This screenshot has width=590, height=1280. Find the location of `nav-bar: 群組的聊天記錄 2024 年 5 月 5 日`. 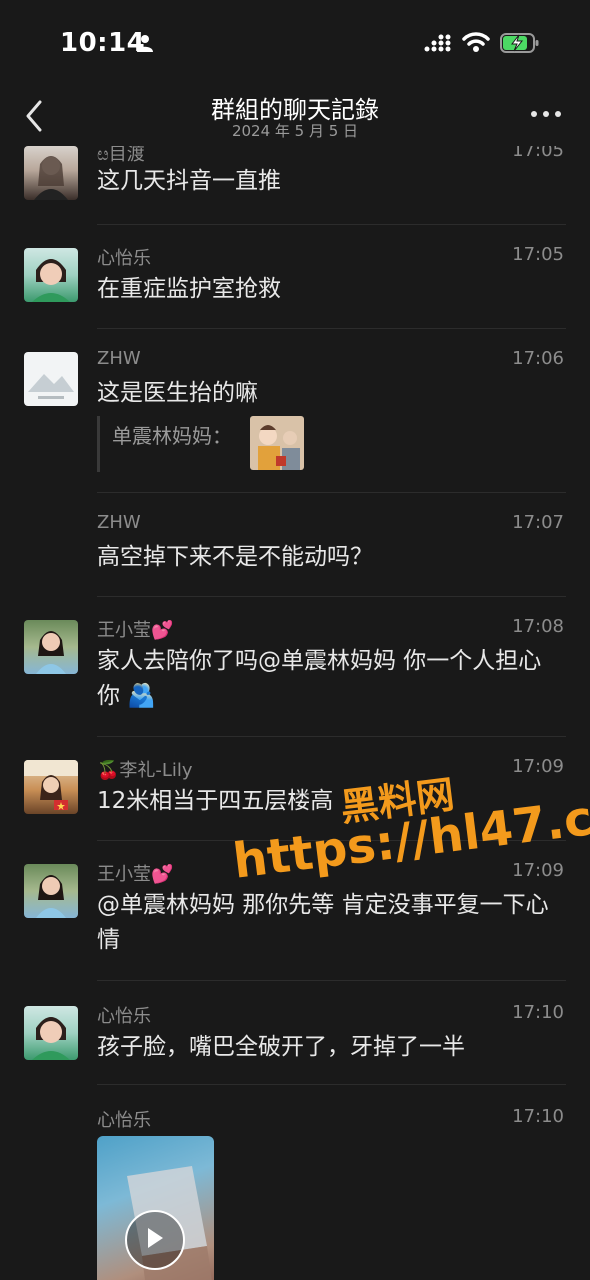

nav-bar: 群組的聊天記錄 2024 年 5 月 5 日 is located at coordinates (295, 116).